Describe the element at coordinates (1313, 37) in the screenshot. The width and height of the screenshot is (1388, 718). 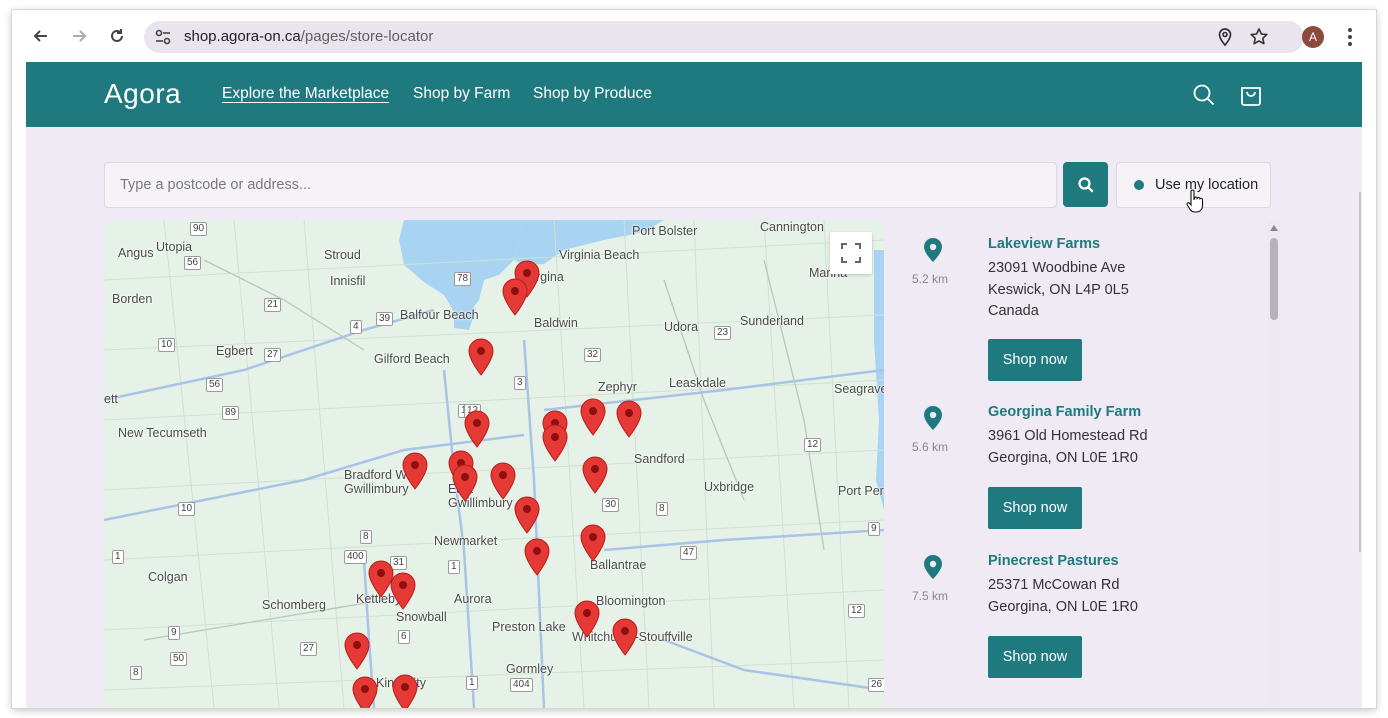
I see `profile-avatar: A` at that location.